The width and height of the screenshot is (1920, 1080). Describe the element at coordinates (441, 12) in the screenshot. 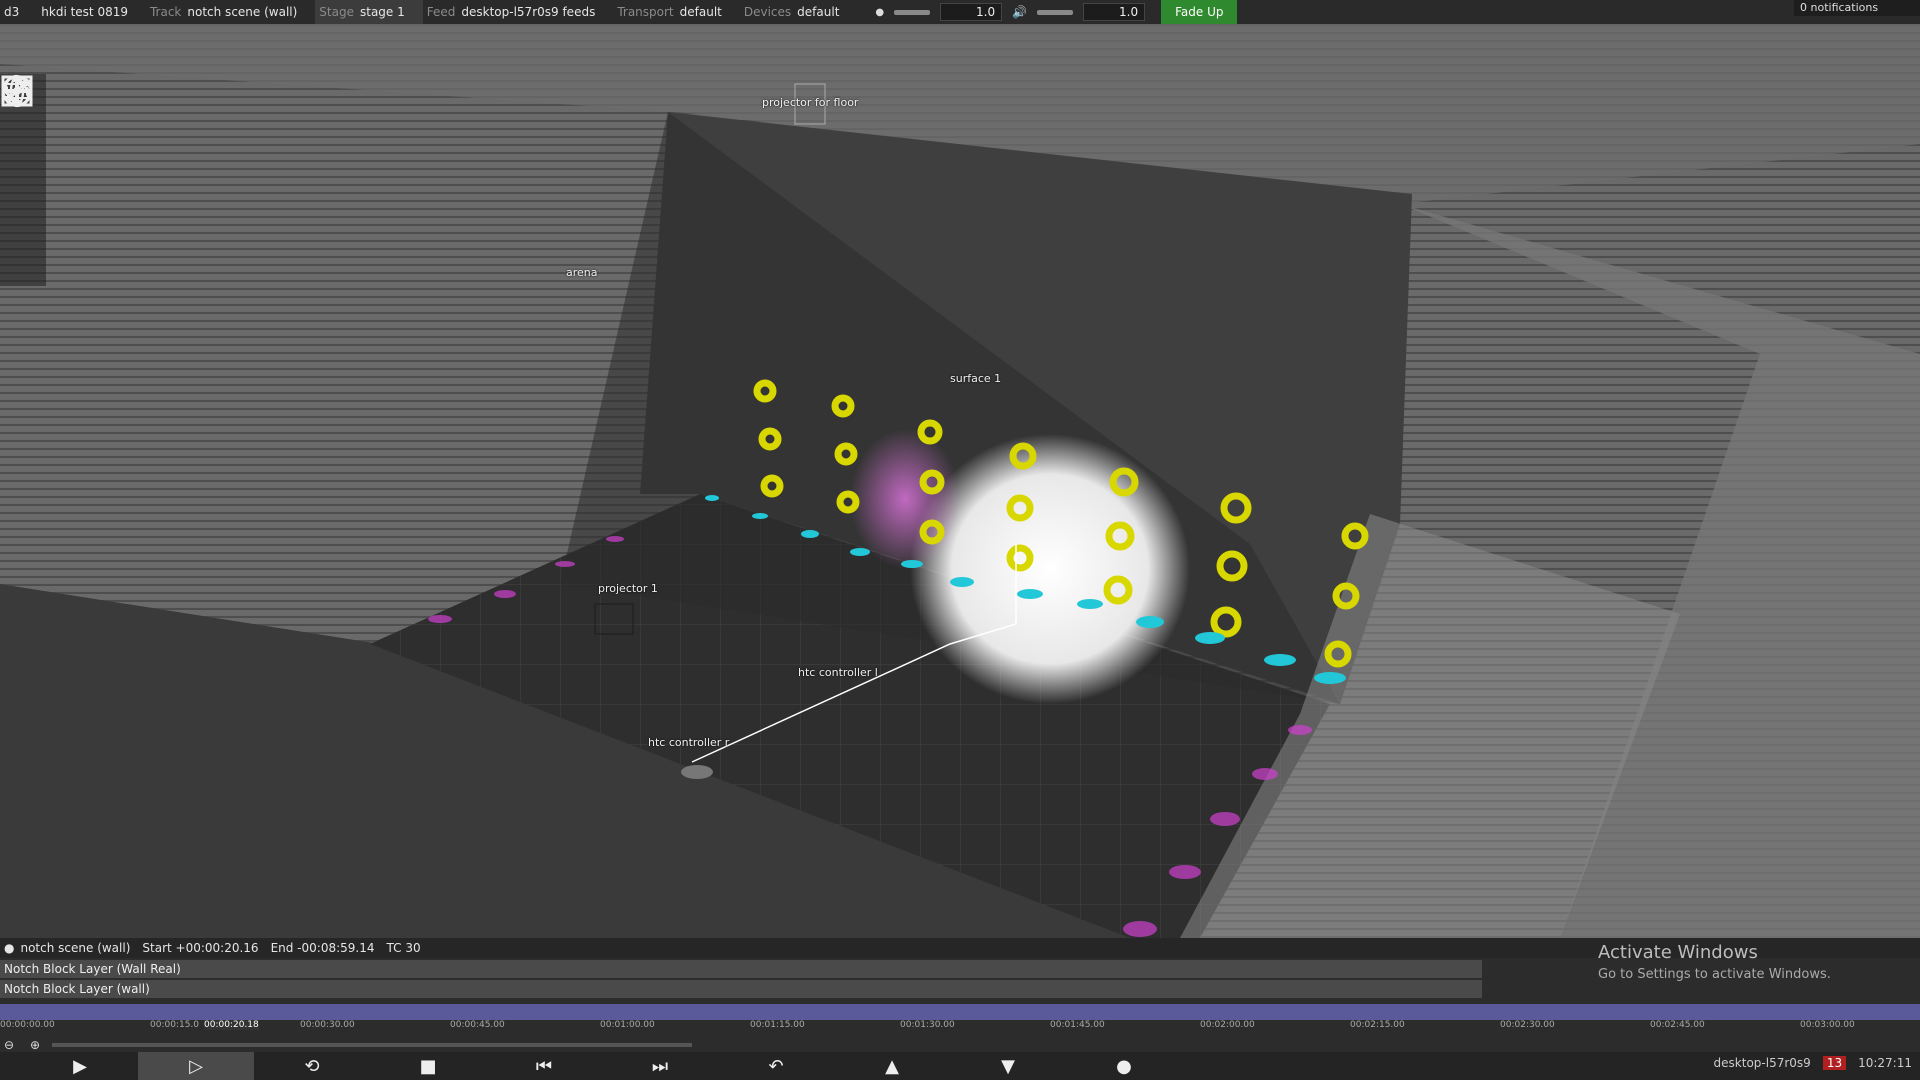

I see `feed-label: Feed` at that location.